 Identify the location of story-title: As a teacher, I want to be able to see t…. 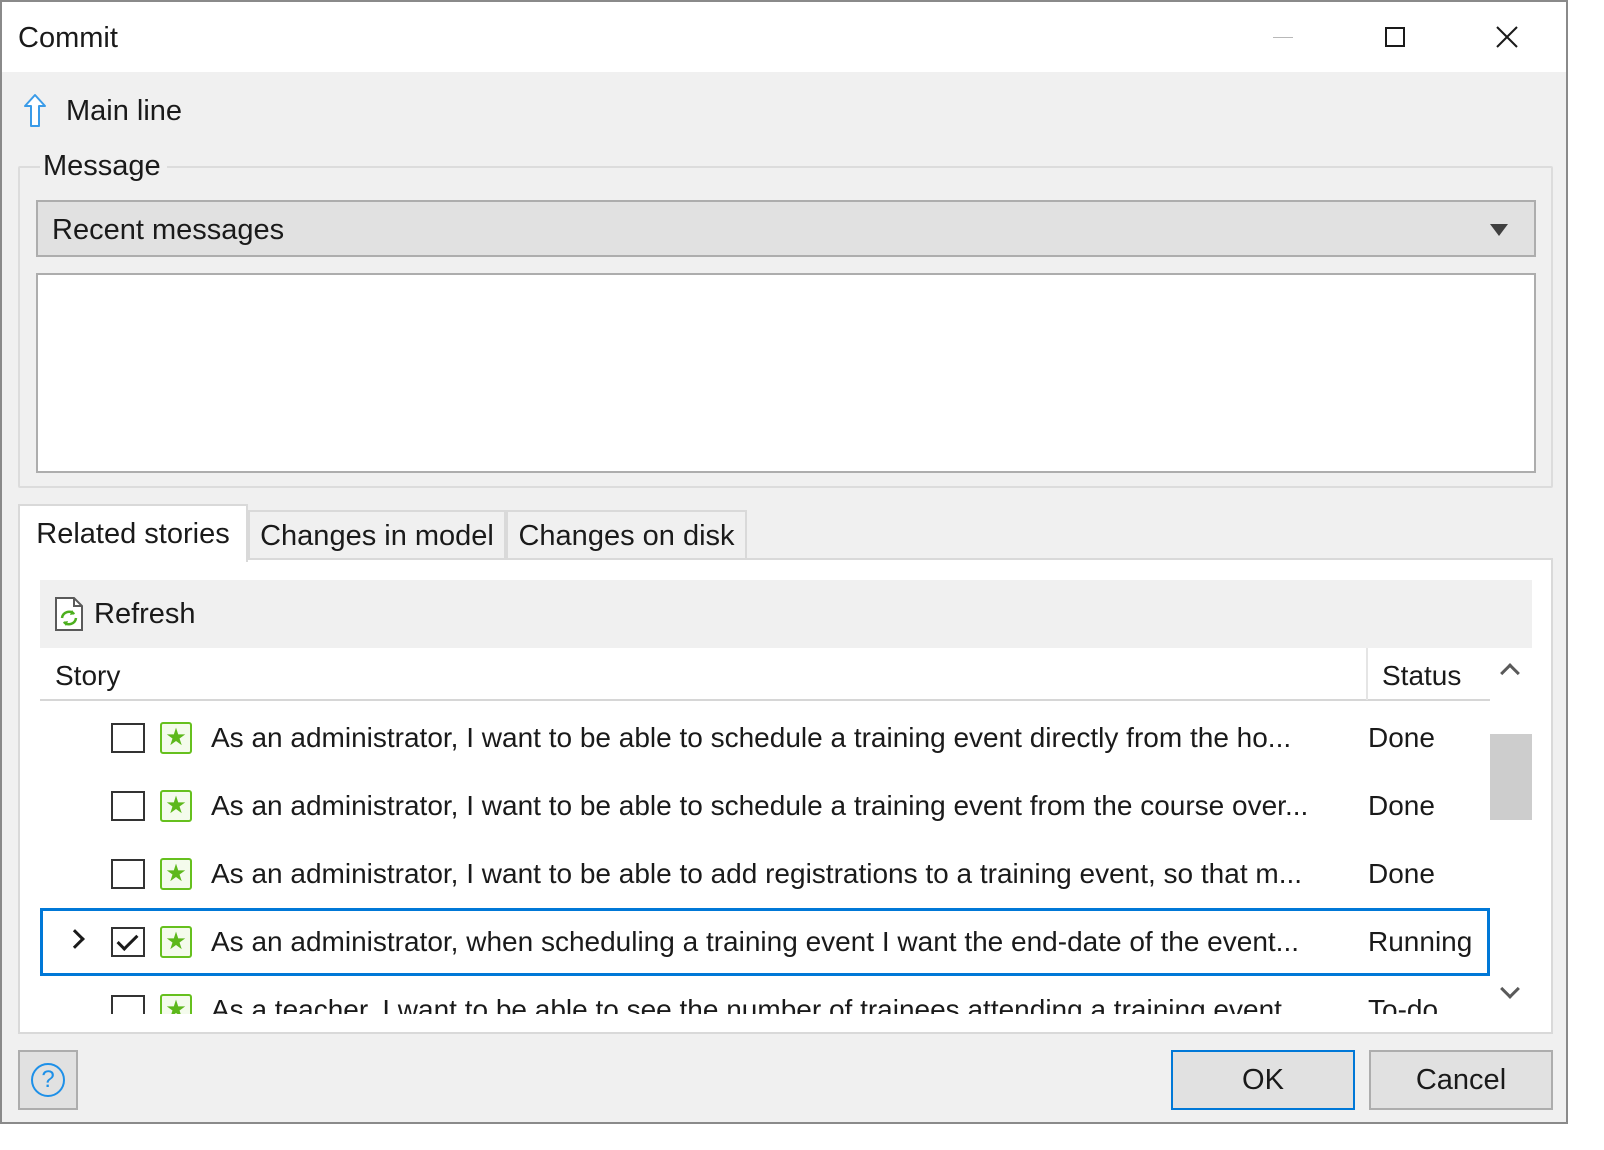
(758, 1004).